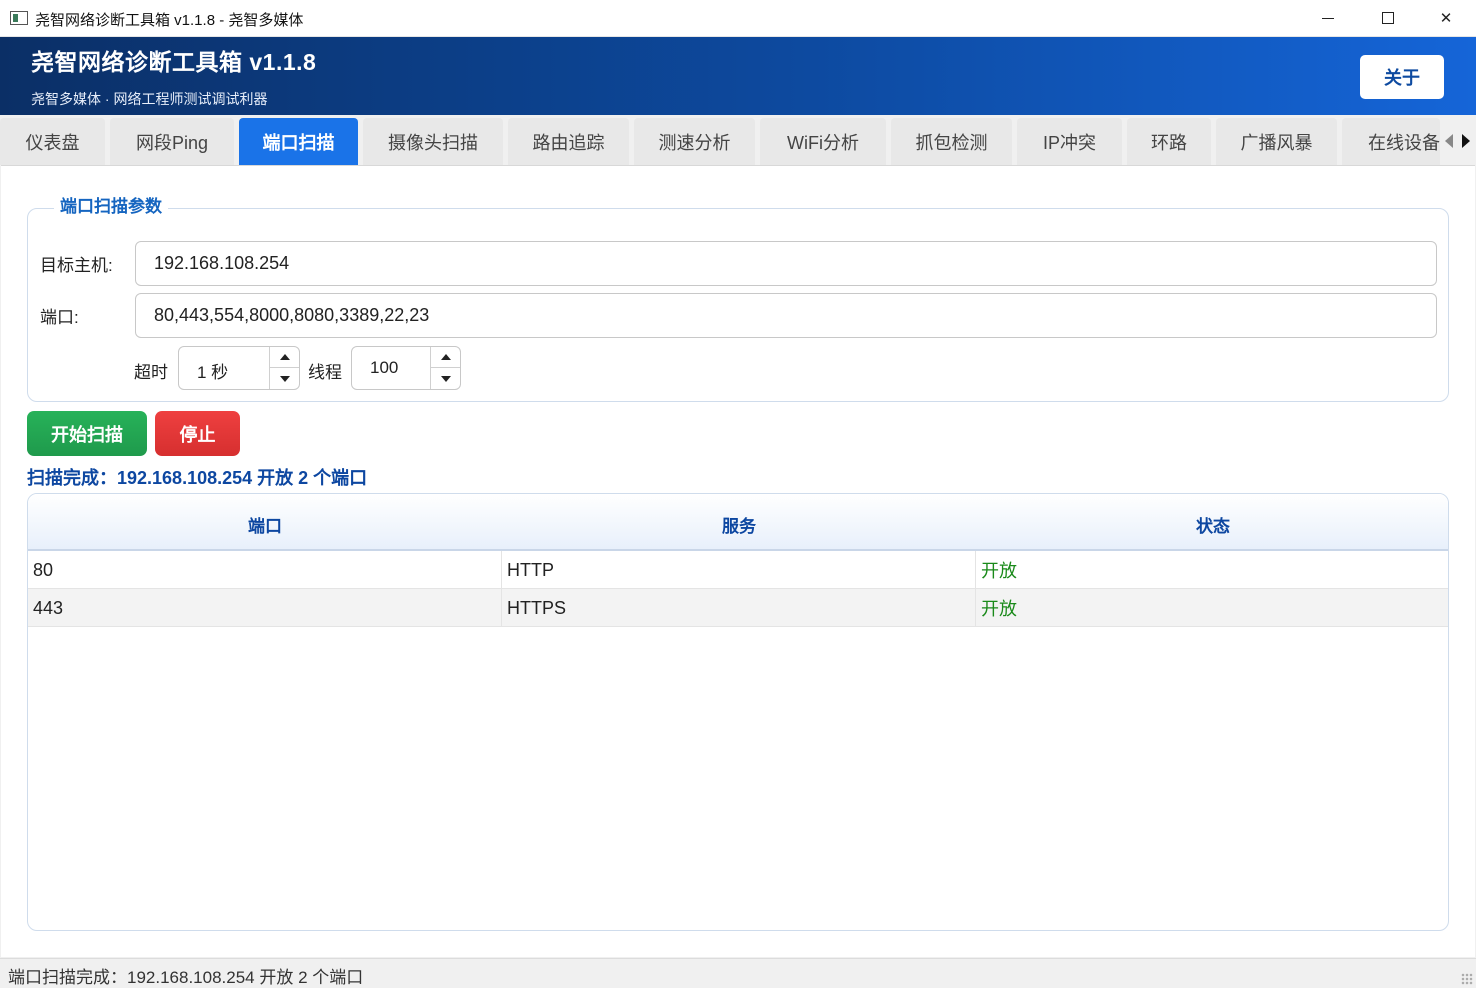 The height and width of the screenshot is (988, 1476). Describe the element at coordinates (1169, 141) in the screenshot. I see `tab-loop: 环路` at that location.